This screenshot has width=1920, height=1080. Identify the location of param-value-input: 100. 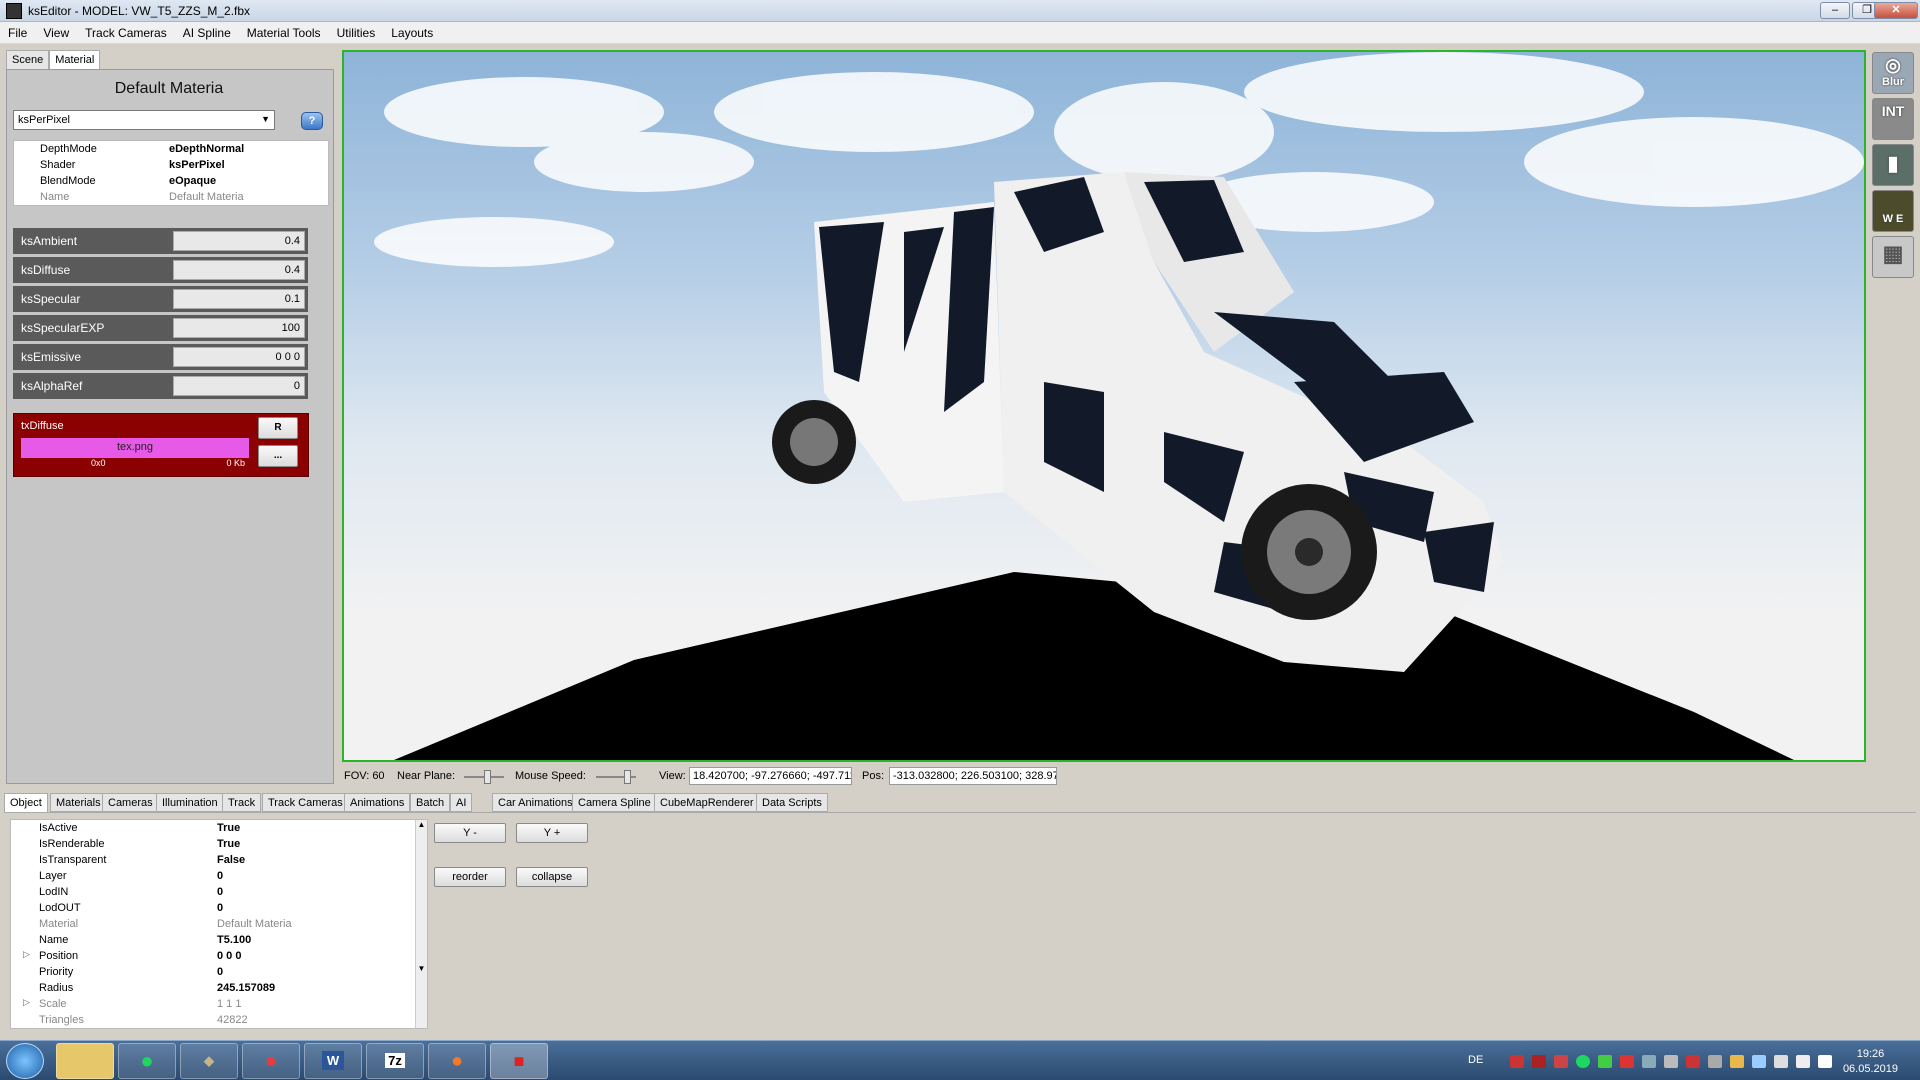
(239, 328).